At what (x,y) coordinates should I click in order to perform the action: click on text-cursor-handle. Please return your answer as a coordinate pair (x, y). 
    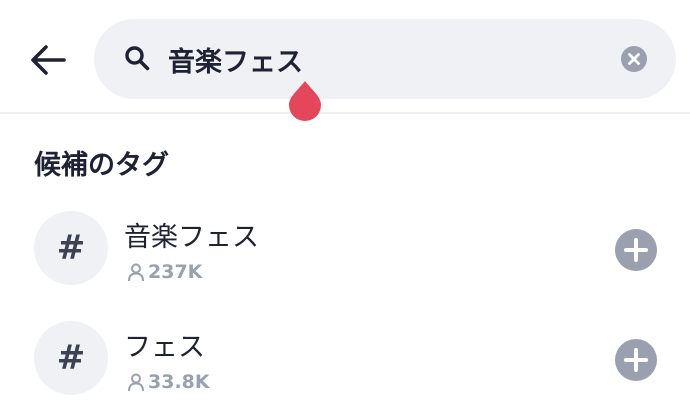
    Looking at the image, I should click on (305, 100).